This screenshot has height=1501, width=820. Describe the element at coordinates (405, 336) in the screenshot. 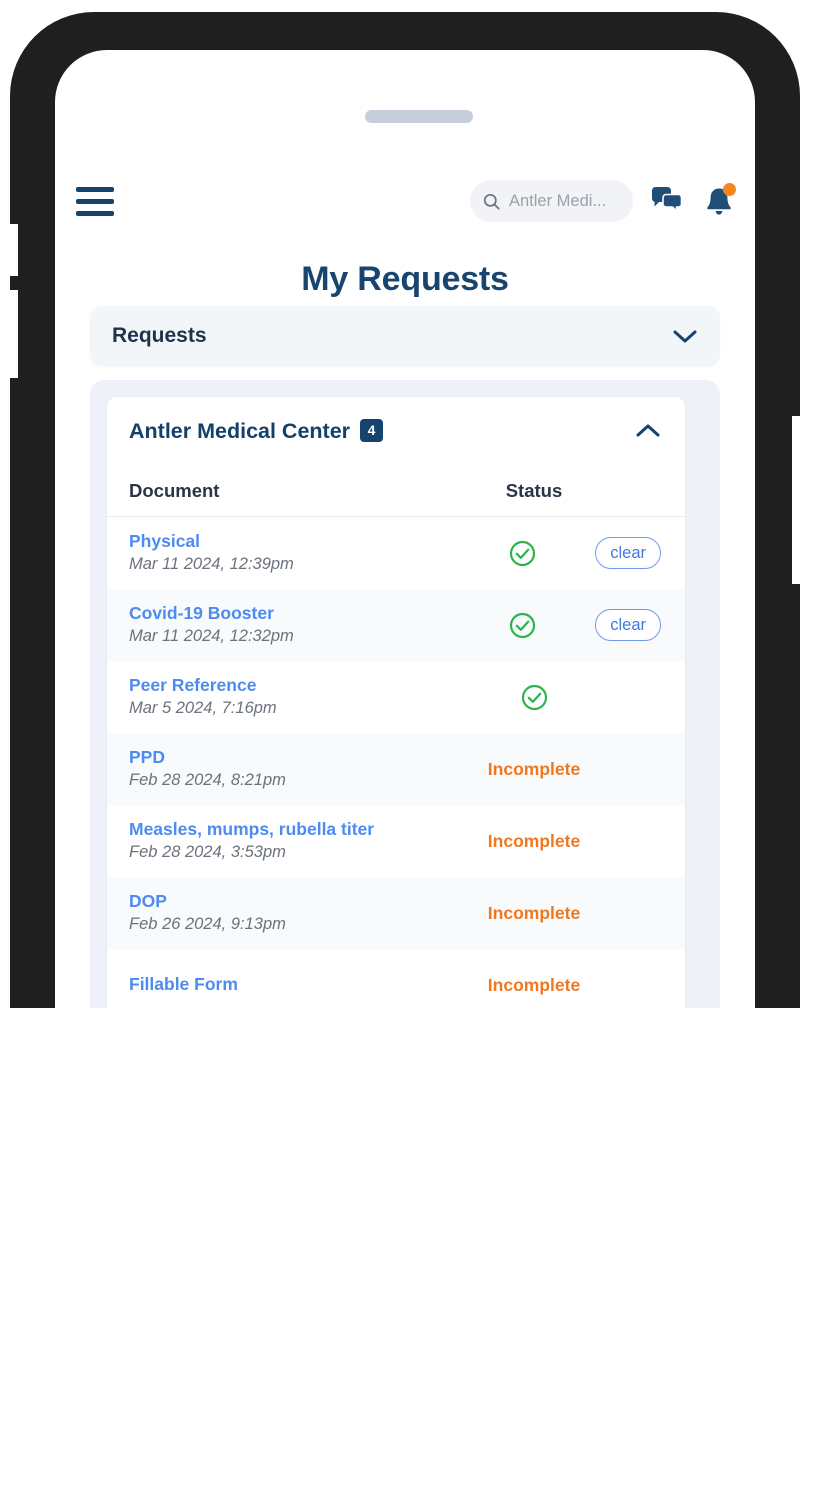

I see `requests-filter-dropdown: Requests` at that location.